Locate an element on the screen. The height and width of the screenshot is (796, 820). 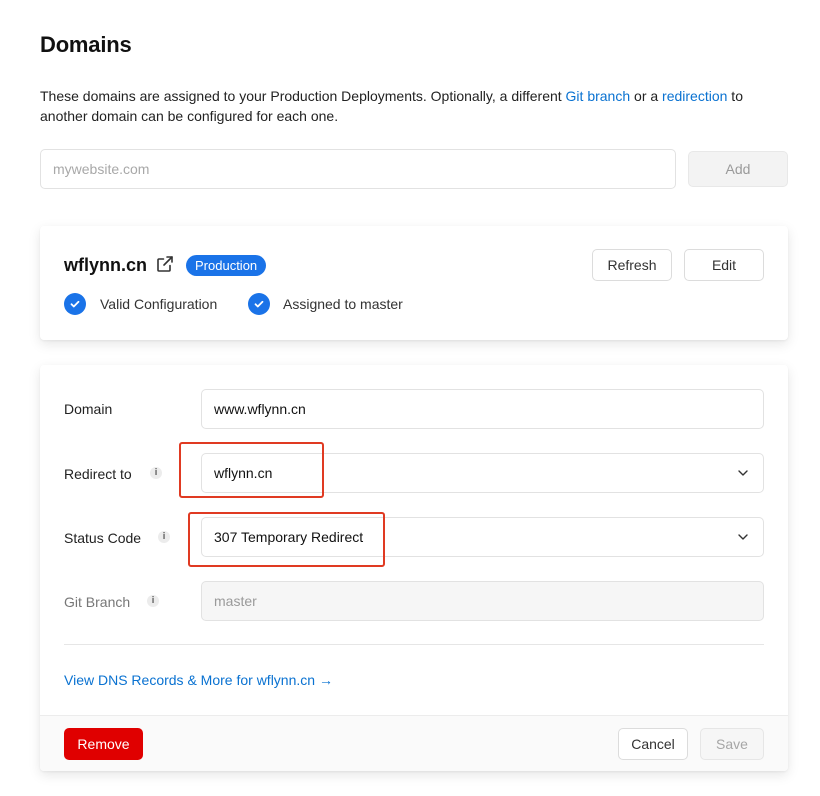
refresh-button: Refresh is located at coordinates (632, 265).